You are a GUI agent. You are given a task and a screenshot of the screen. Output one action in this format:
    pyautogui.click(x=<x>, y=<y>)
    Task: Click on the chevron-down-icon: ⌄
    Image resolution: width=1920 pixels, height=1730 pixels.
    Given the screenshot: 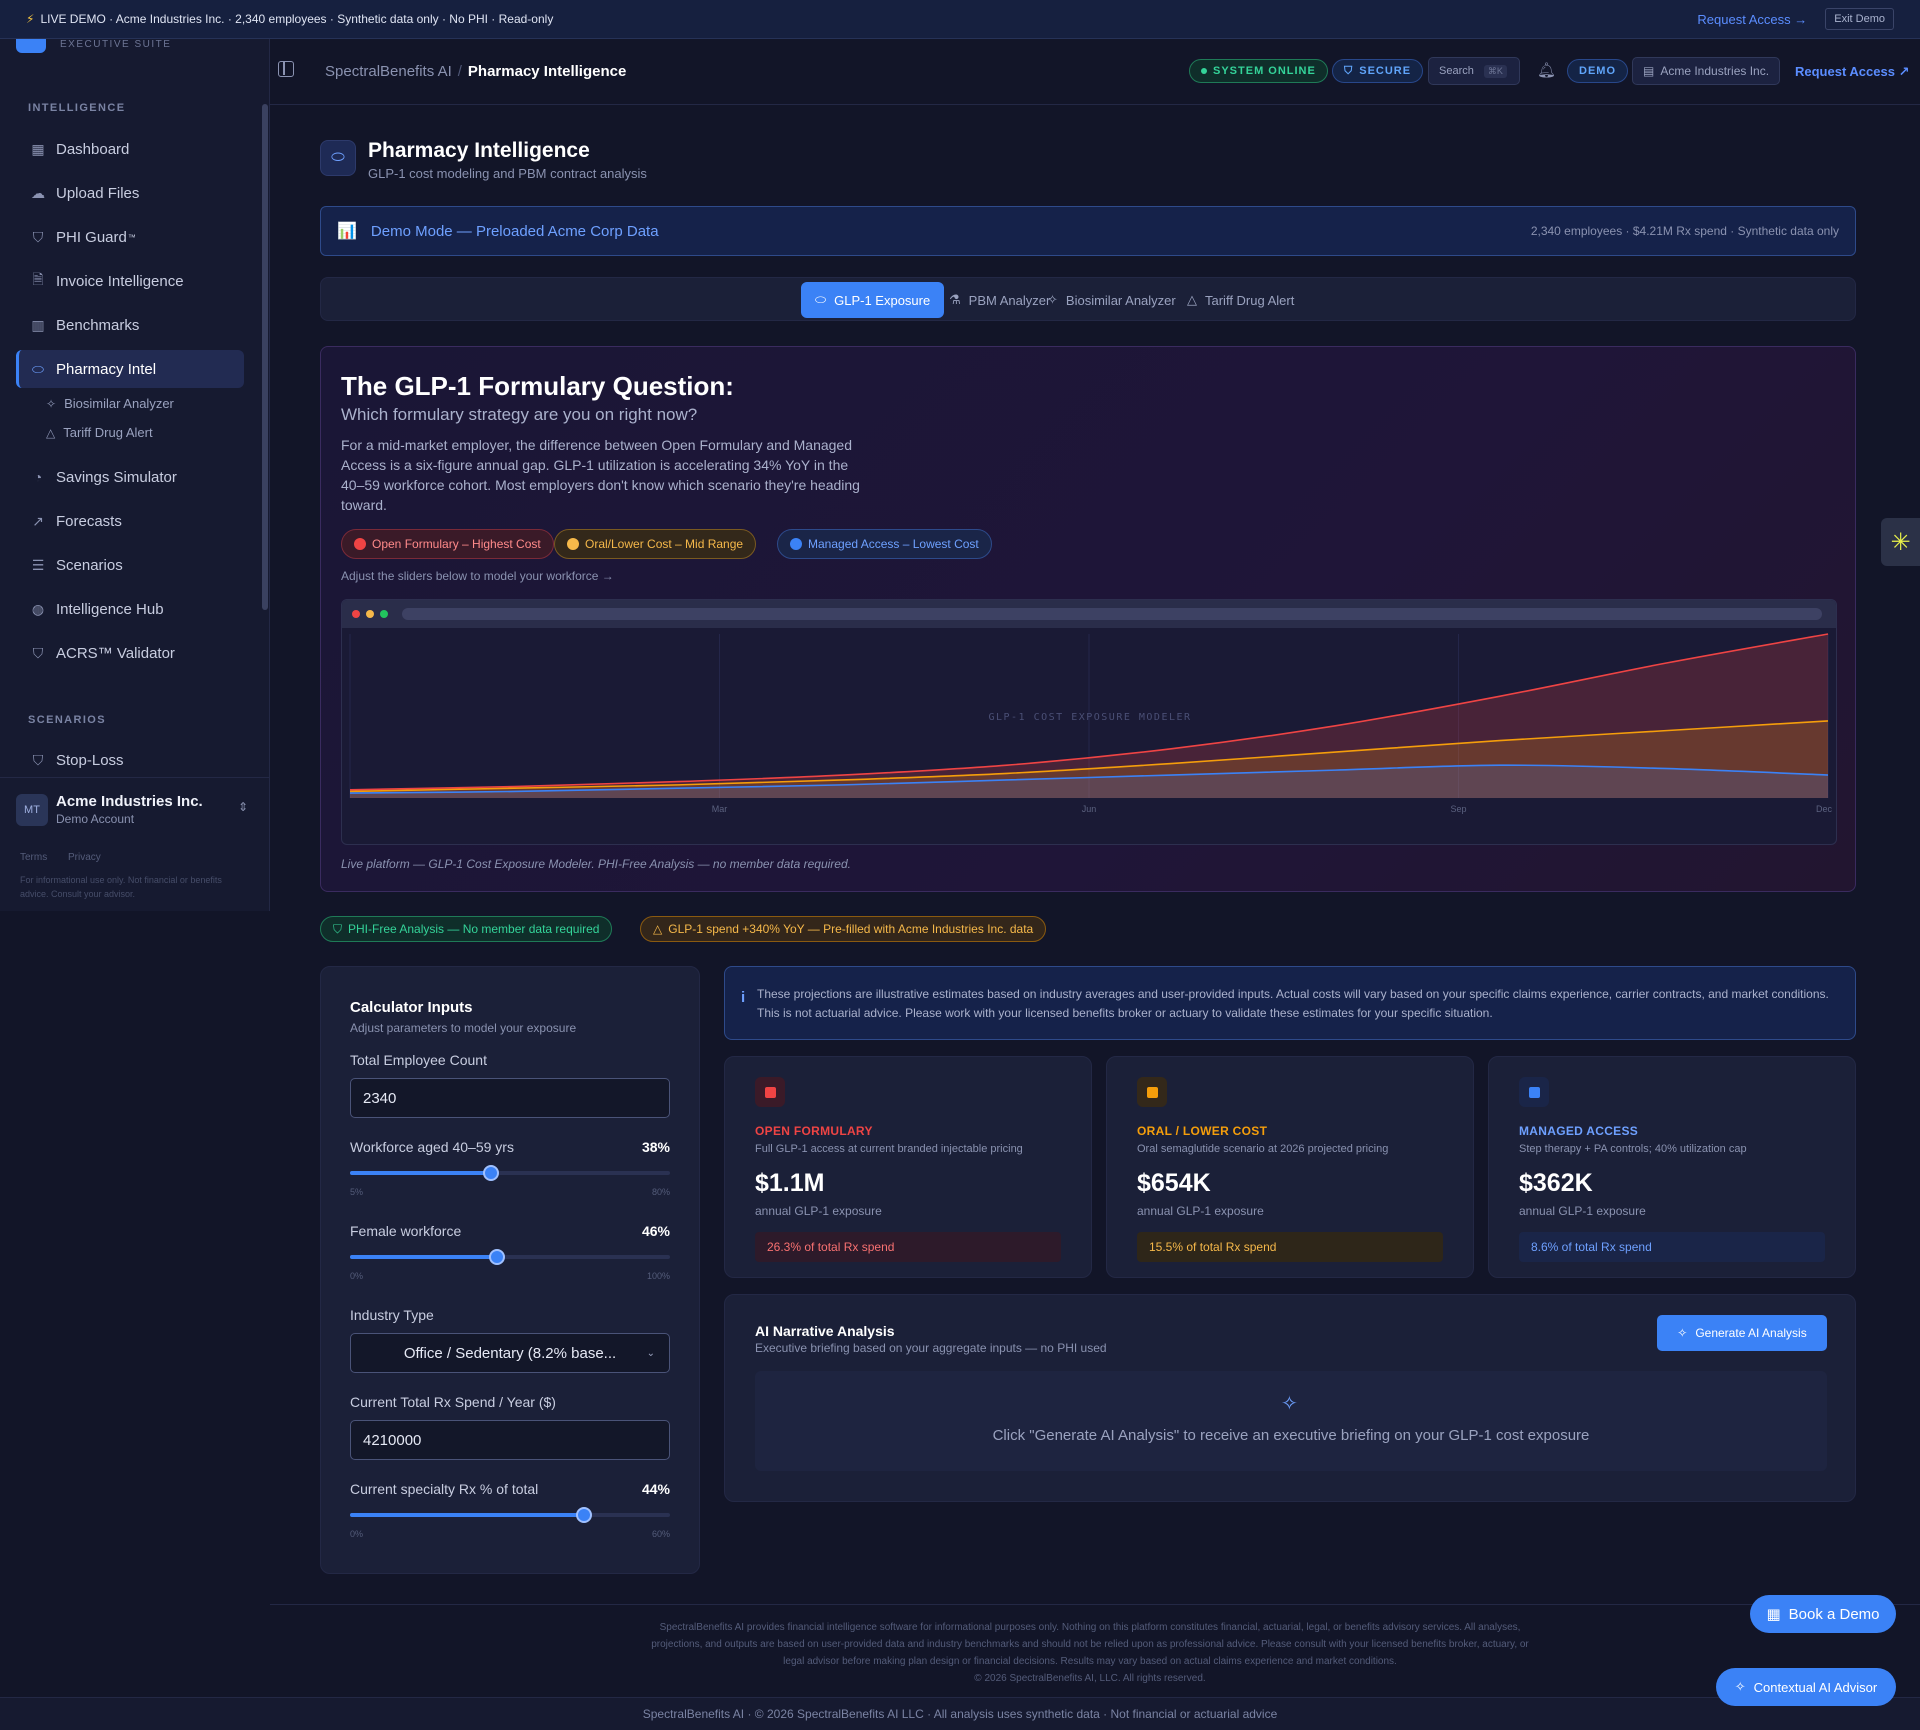 What is the action you would take?
    pyautogui.click(x=650, y=1353)
    